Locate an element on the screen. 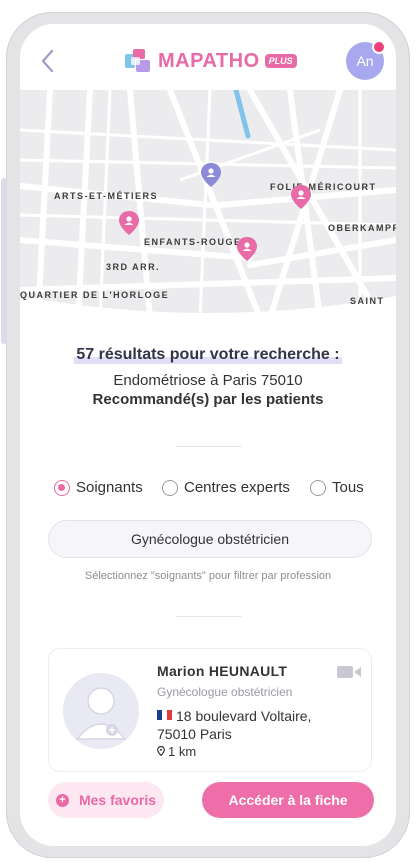  video-consultation-icon is located at coordinates (349, 672).